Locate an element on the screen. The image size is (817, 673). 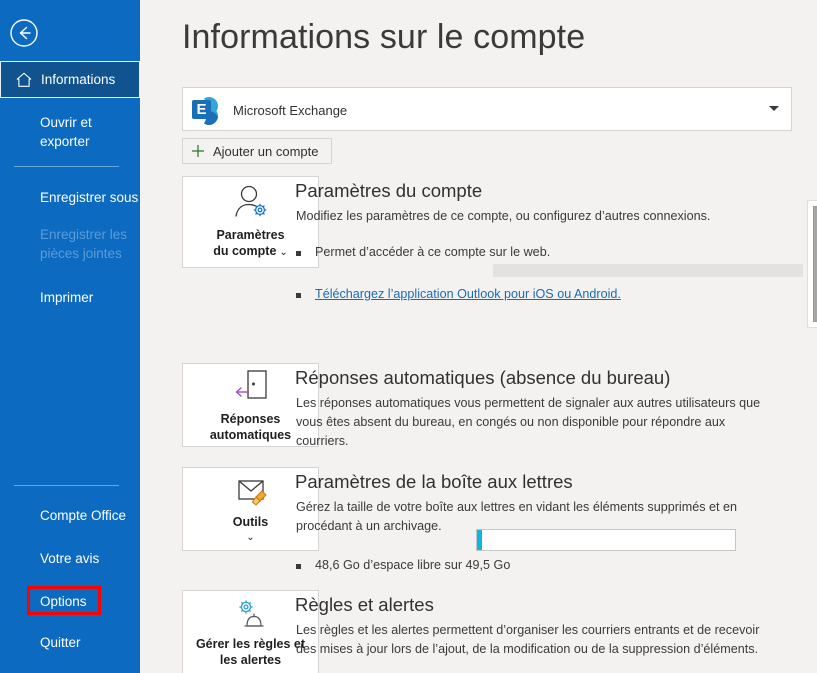
sidebar-item-imprimer: Imprimer is located at coordinates (70, 297).